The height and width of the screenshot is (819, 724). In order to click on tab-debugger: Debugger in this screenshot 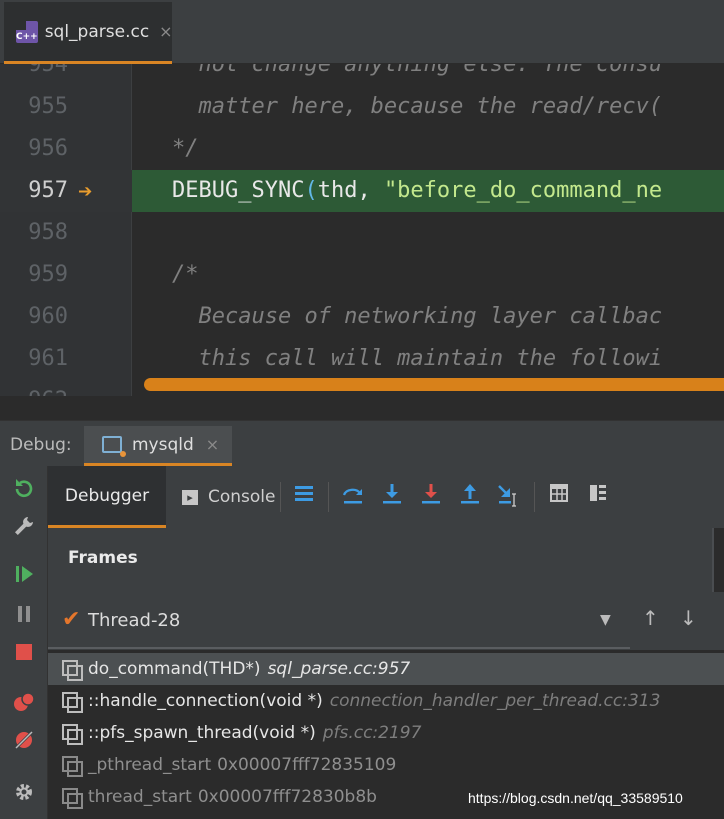, I will do `click(107, 497)`.